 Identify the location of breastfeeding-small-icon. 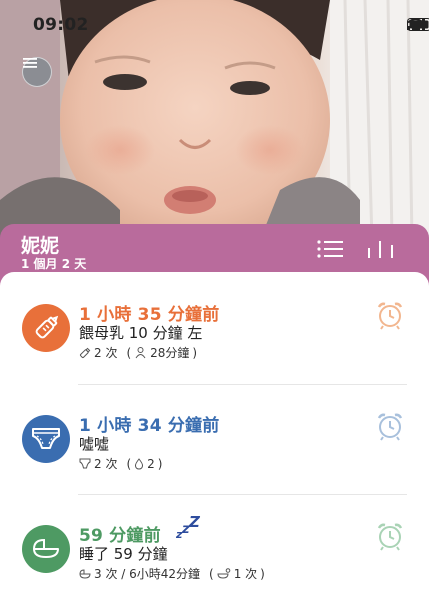
(140, 353).